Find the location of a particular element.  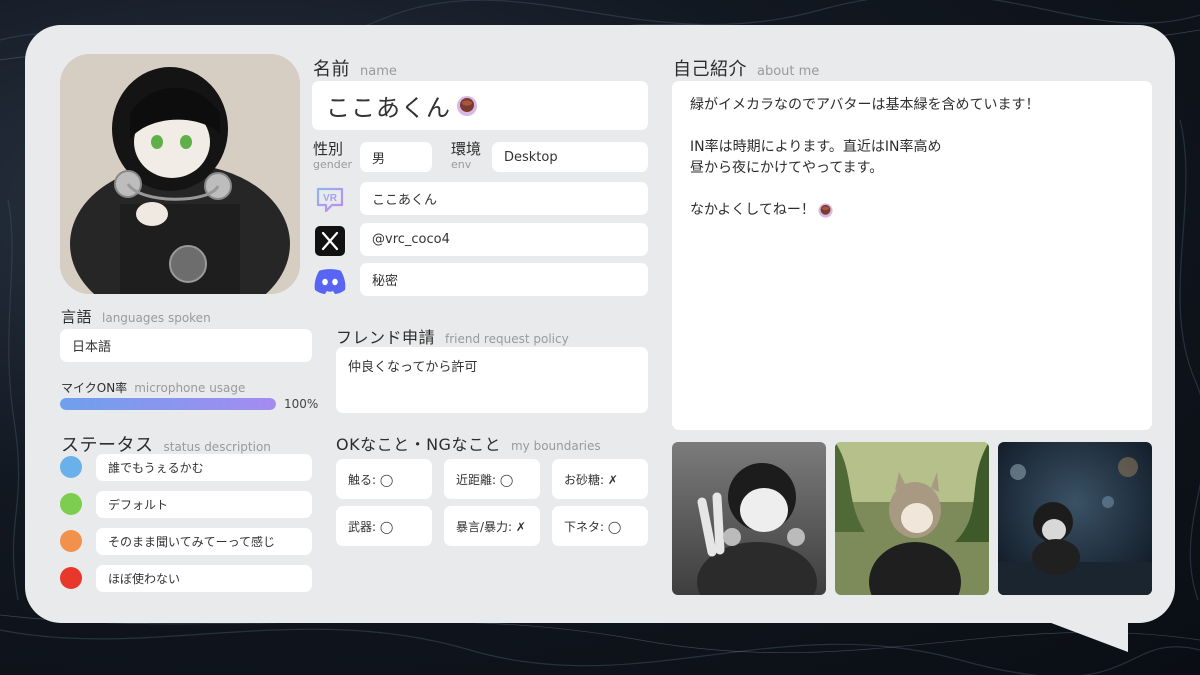

boundaries-heading: OKなこと・NGなこと my boundaries is located at coordinates (468, 443).